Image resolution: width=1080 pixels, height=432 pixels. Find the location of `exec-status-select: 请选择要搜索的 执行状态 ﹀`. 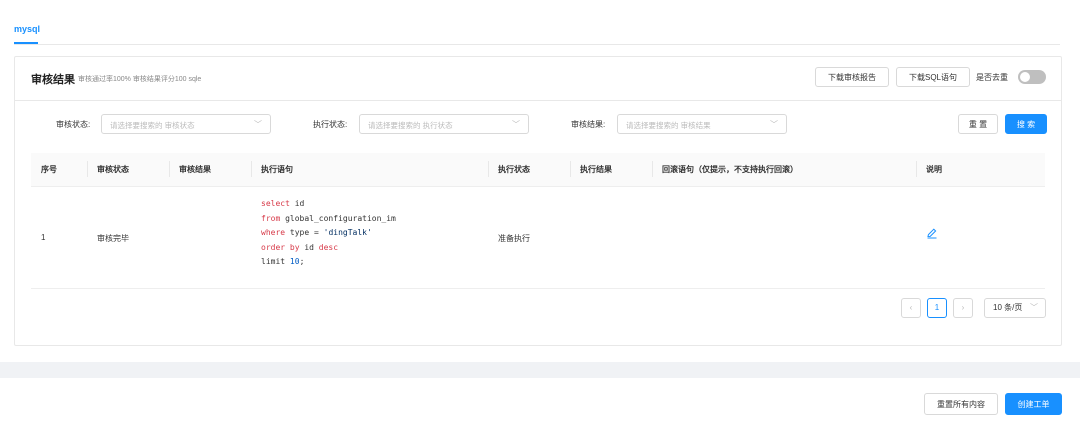

exec-status-select: 请选择要搜索的 执行状态 ﹀ is located at coordinates (444, 124).